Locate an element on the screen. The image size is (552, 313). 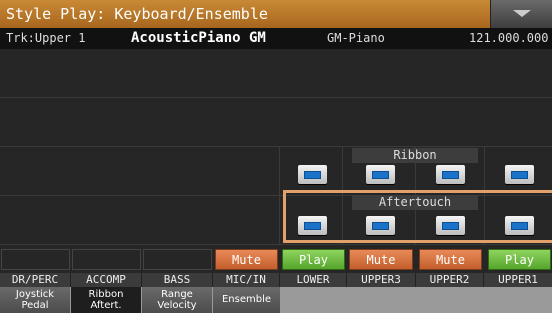
channel-name: BASS is located at coordinates (177, 280).